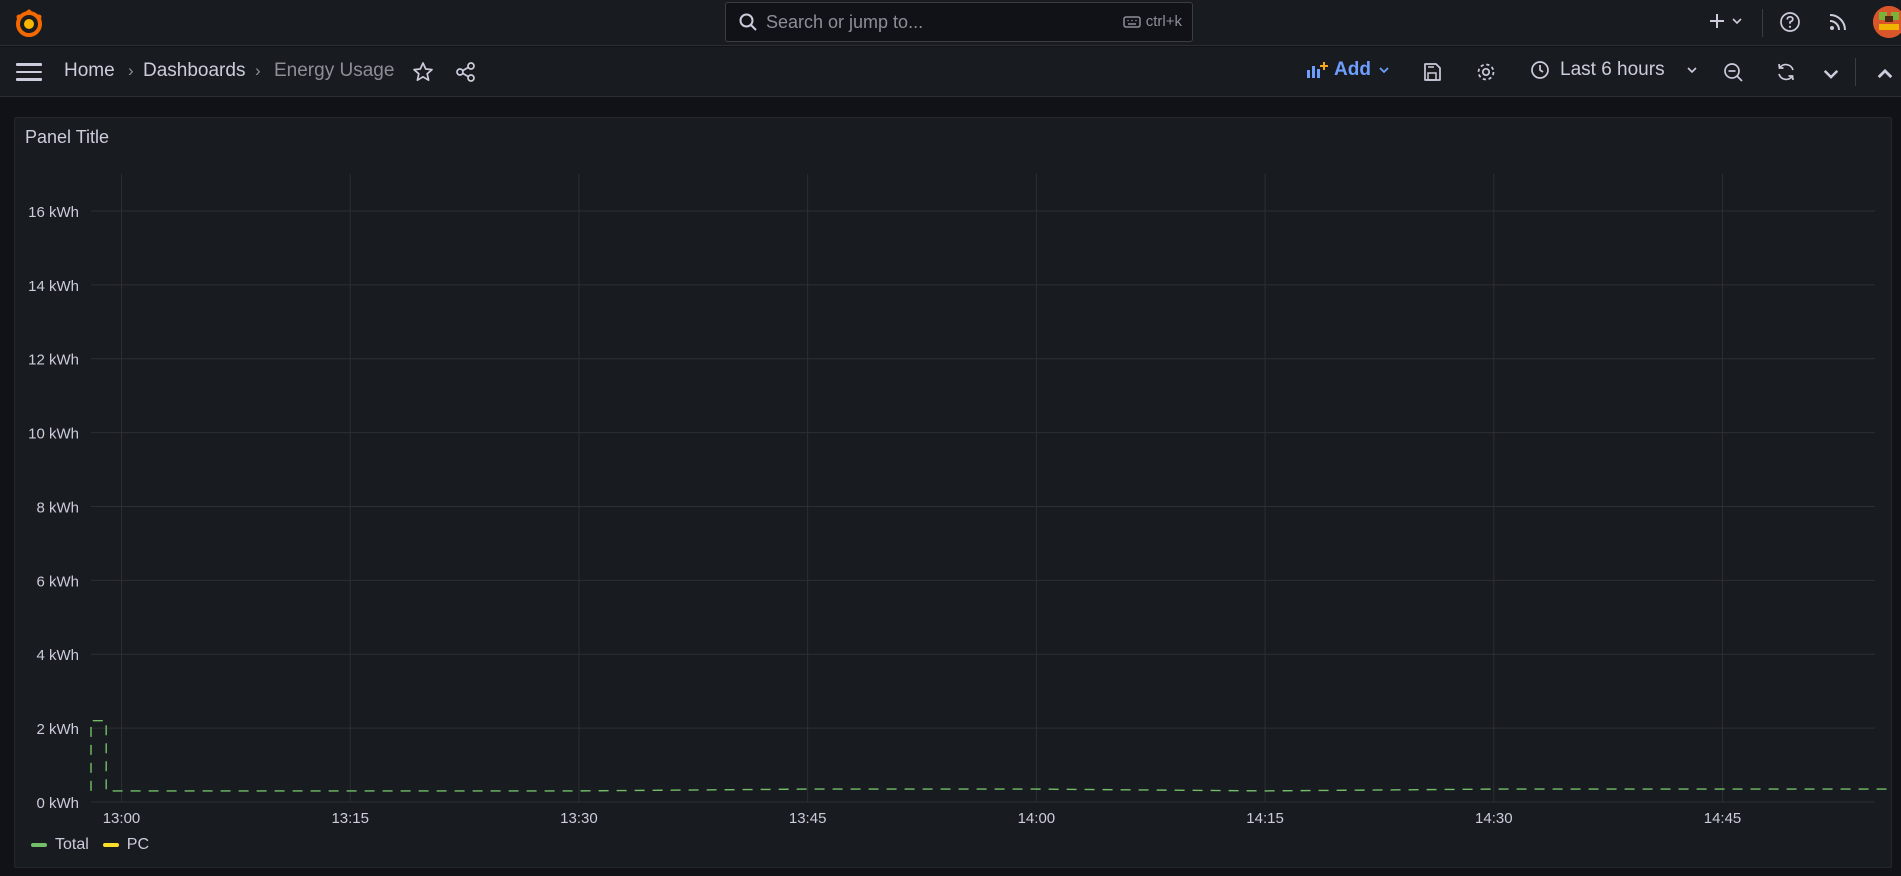 The width and height of the screenshot is (1901, 876). Describe the element at coordinates (1131, 21) in the screenshot. I see `keyboard-icon` at that location.